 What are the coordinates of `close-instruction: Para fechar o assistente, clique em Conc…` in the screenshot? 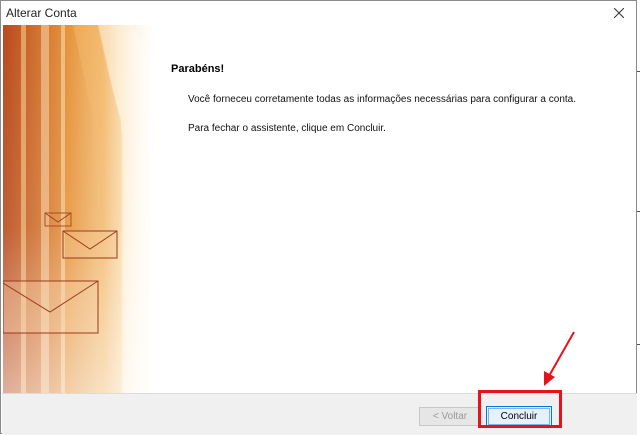 It's located at (287, 128).